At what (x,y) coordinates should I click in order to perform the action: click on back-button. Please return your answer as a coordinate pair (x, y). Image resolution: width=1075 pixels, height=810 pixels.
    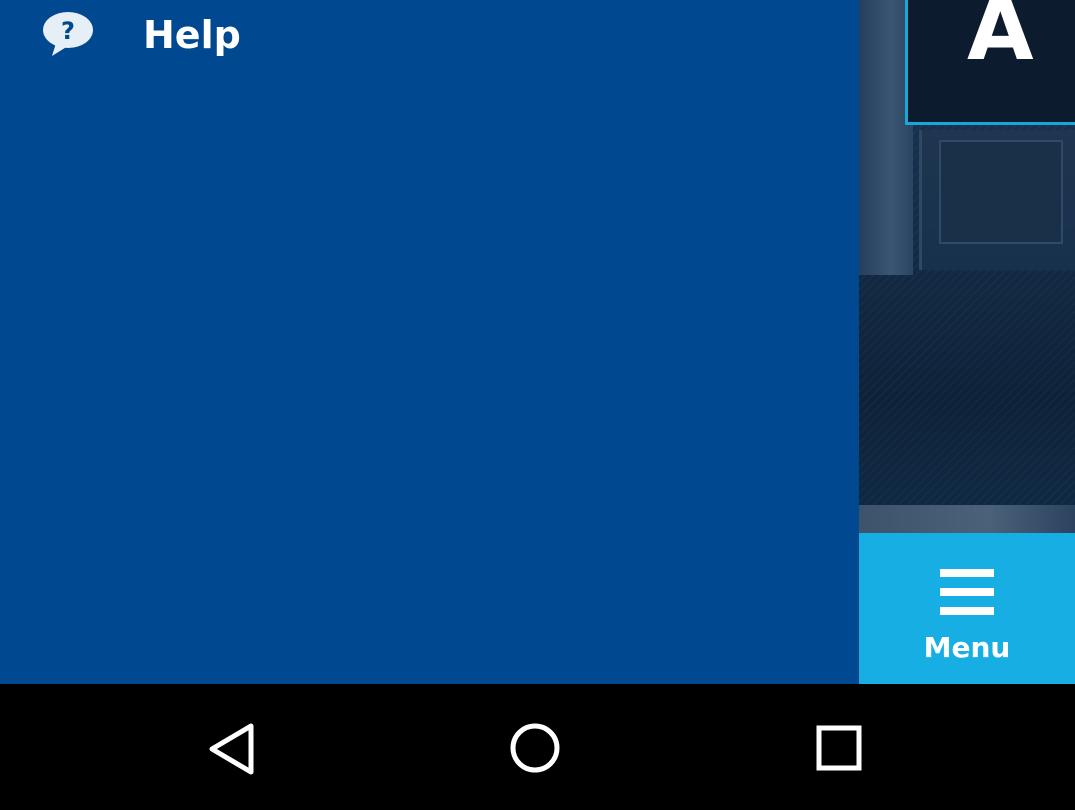
    Looking at the image, I should click on (233, 749).